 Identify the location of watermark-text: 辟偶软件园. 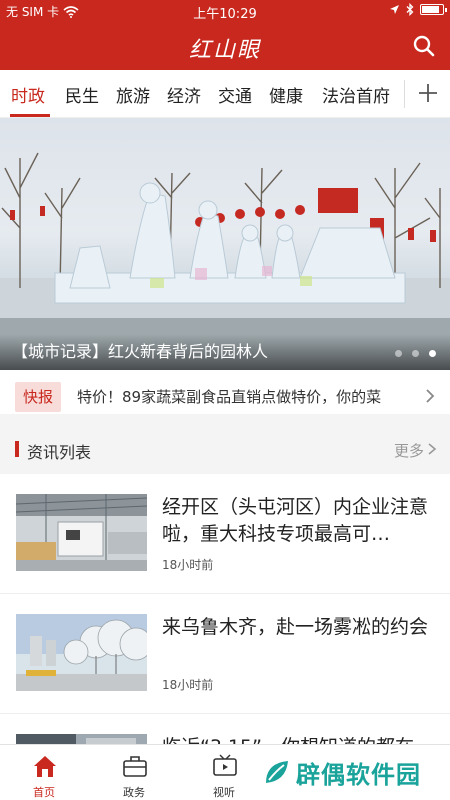
(358, 774).